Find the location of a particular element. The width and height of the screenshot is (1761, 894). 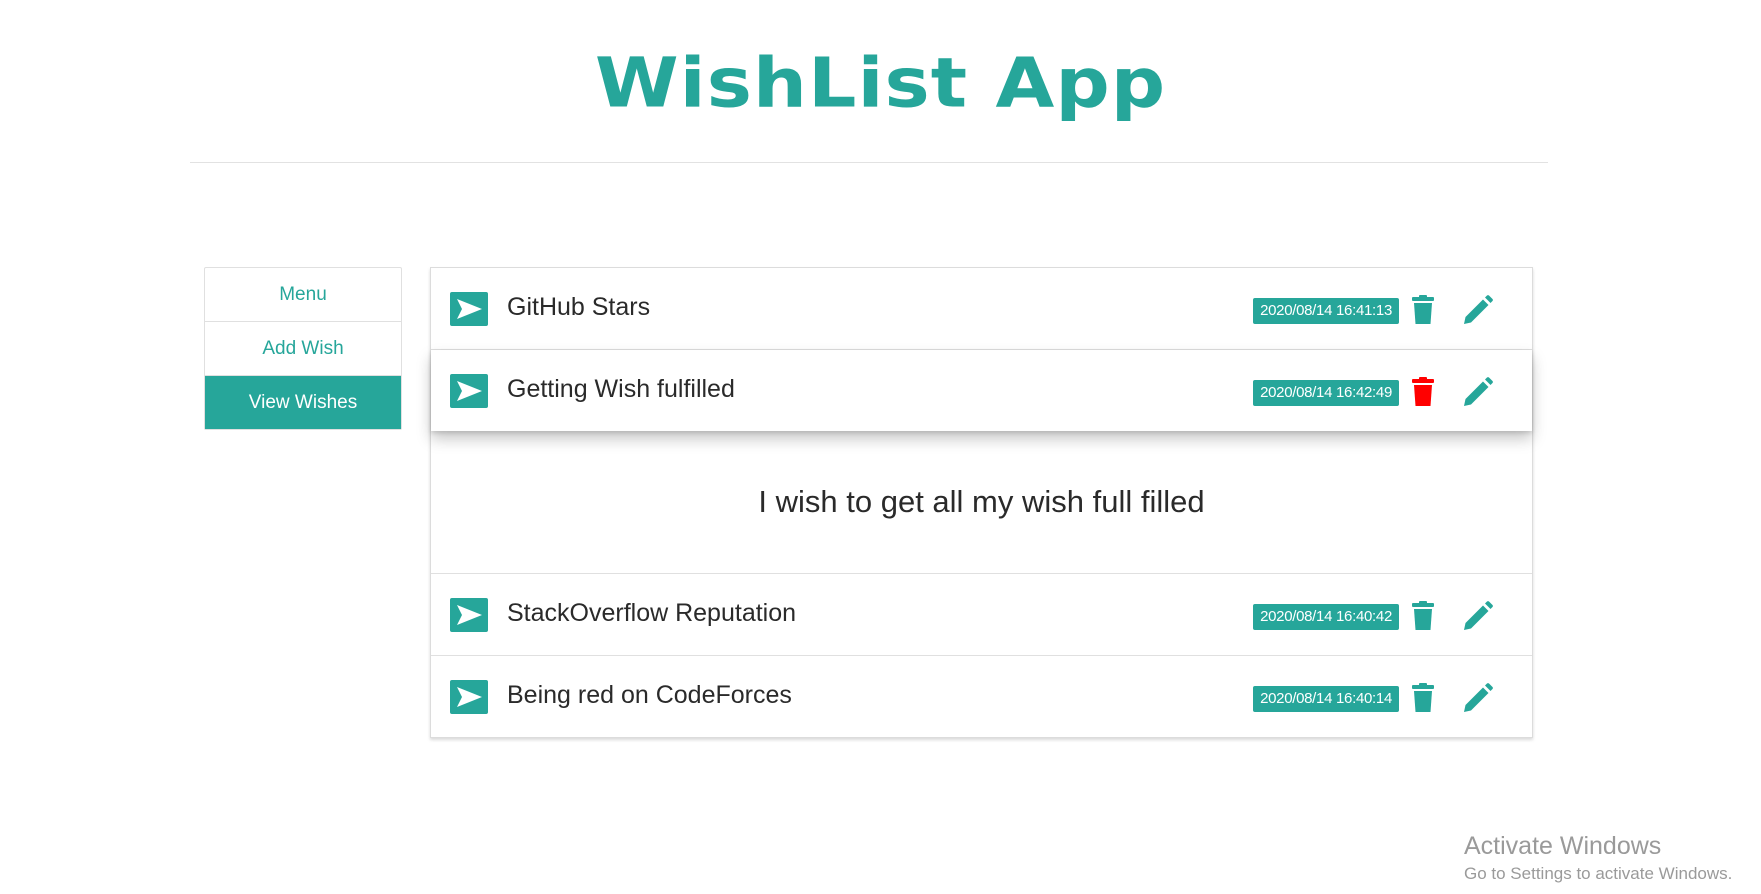

app-title: WishList App is located at coordinates (880, 82).